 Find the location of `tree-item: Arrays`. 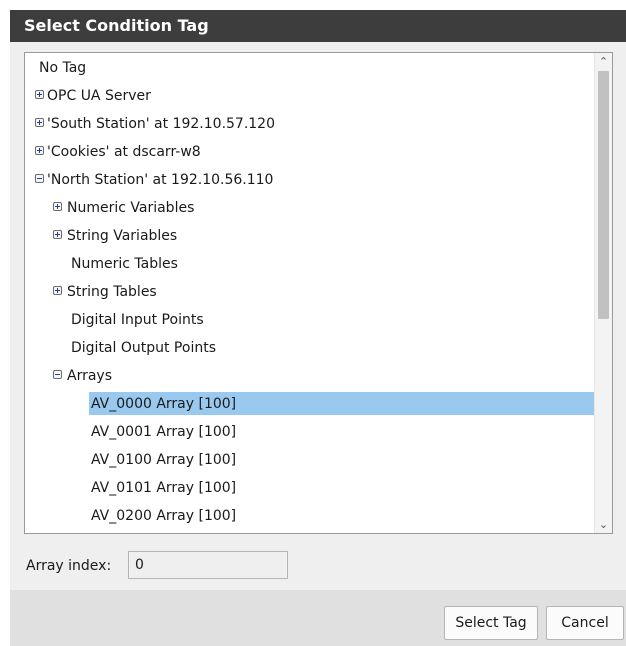

tree-item: Arrays is located at coordinates (310, 376).